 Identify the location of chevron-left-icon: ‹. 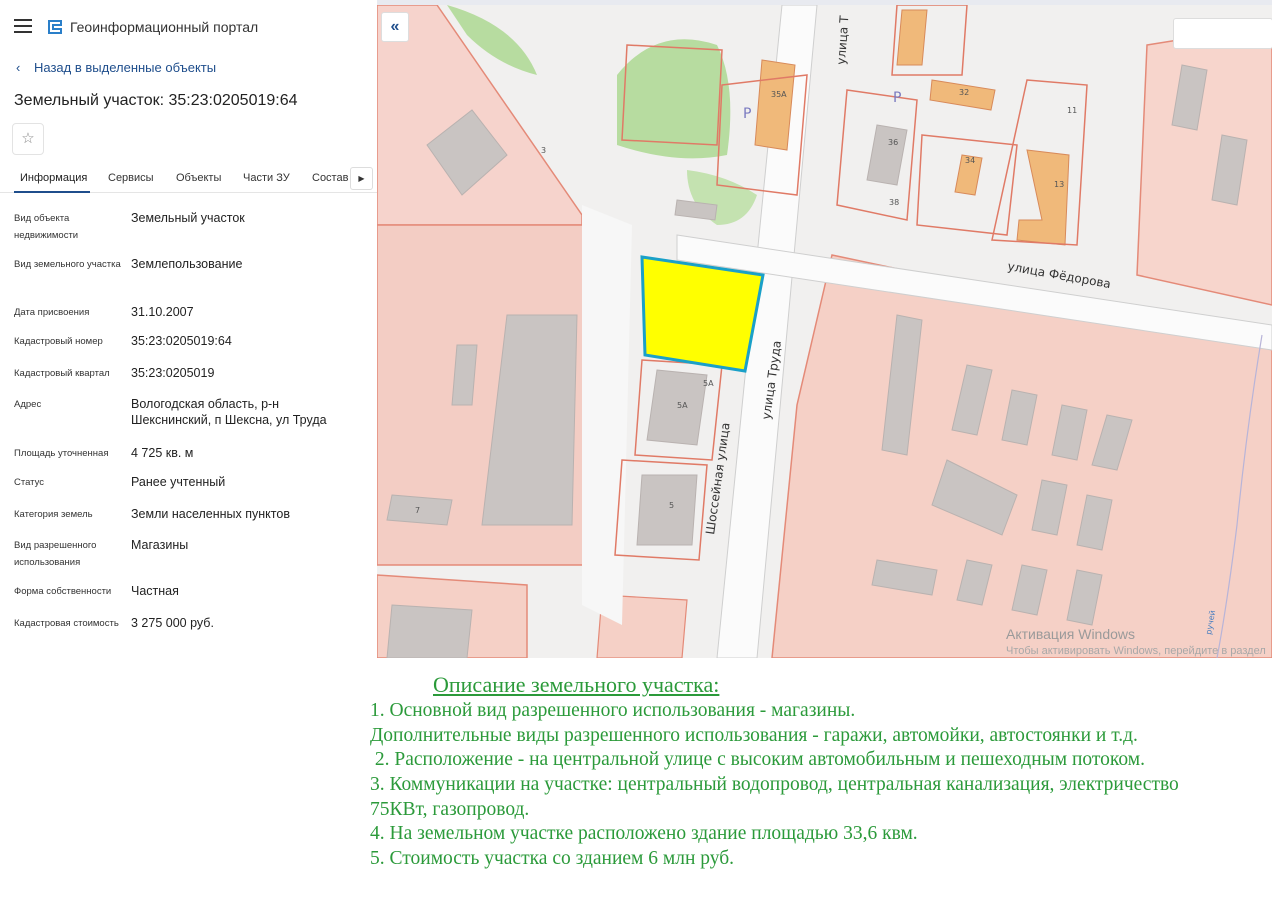
(18, 67).